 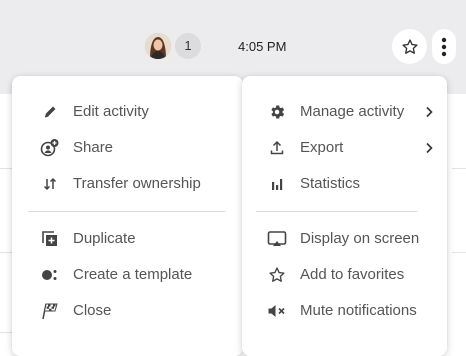 I want to click on menu-item-label: Add to favorites, so click(x=352, y=274).